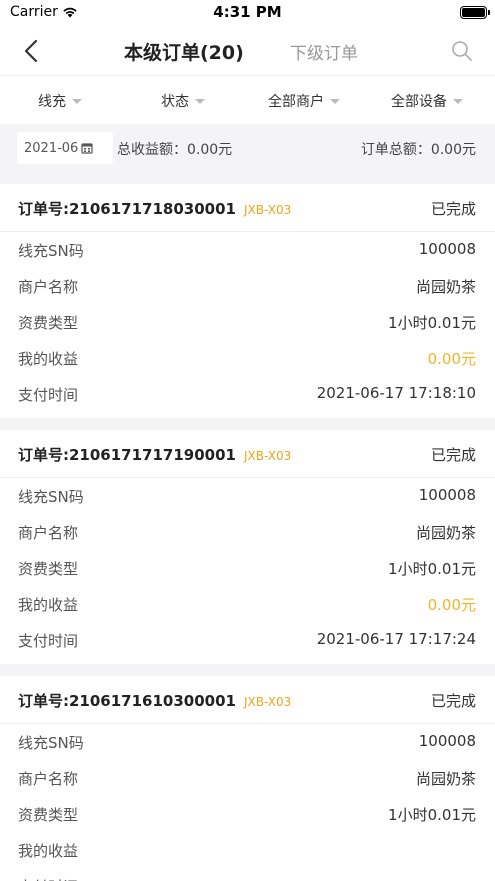 This screenshot has width=495, height=881. Describe the element at coordinates (419, 102) in the screenshot. I see `filter-label: 全部设备` at that location.